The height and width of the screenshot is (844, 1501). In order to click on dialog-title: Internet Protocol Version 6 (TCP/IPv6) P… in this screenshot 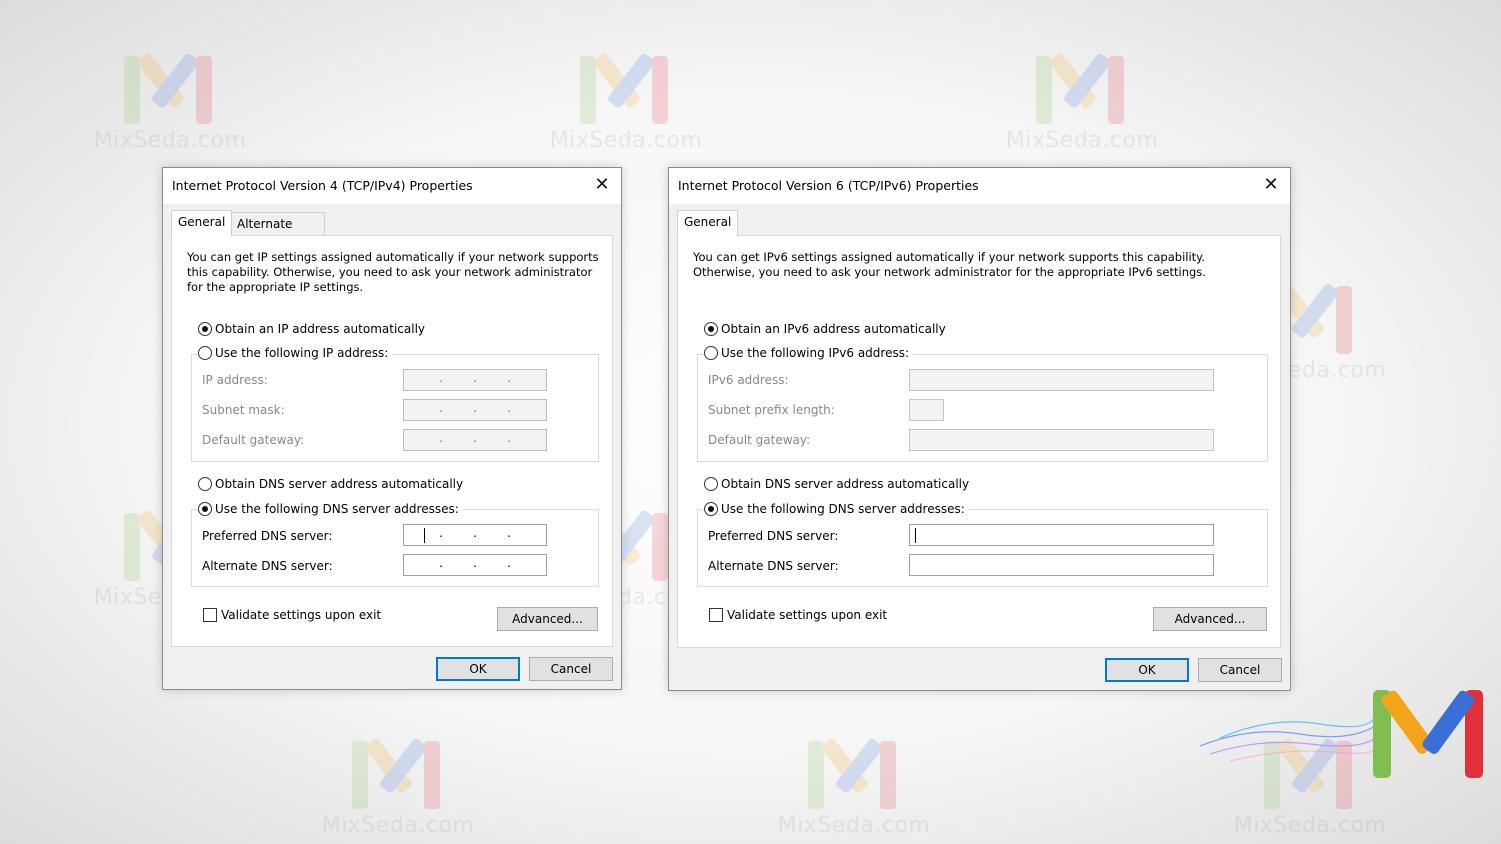, I will do `click(828, 185)`.